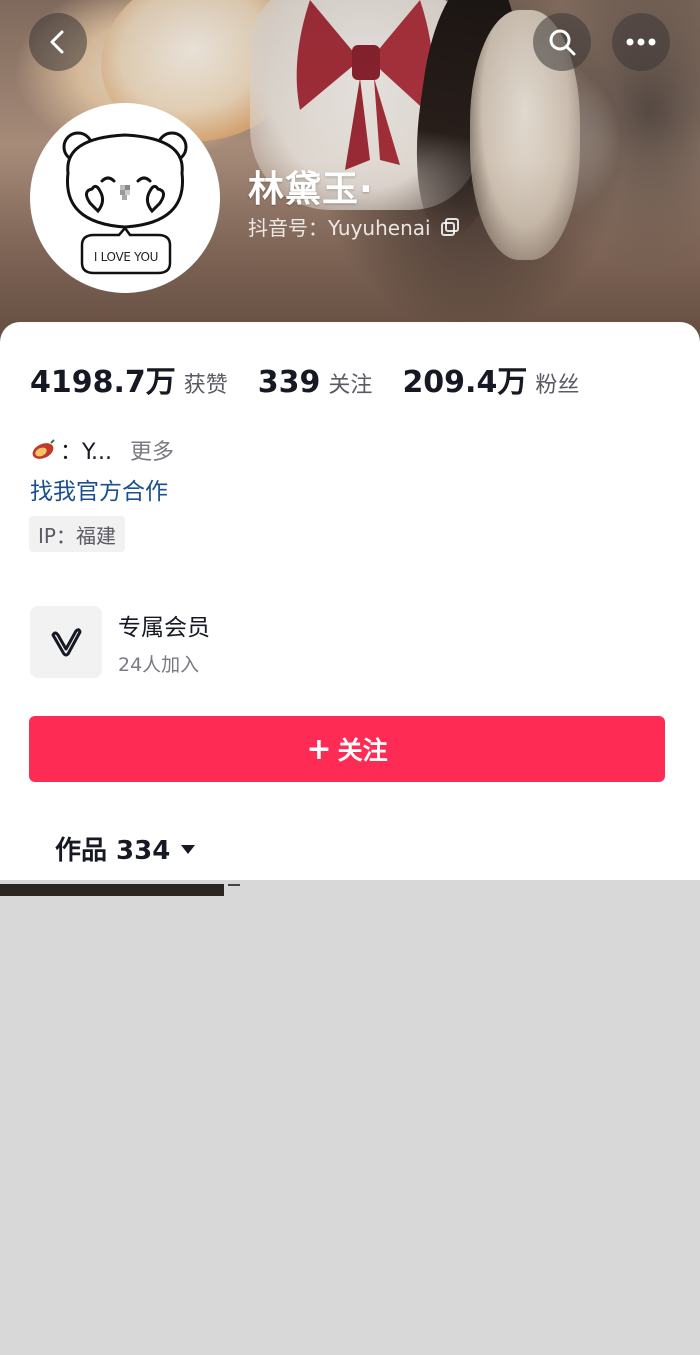 The height and width of the screenshot is (1355, 700). What do you see at coordinates (120, 642) in the screenshot?
I see `membership-entry: 专属会员 24人加入` at bounding box center [120, 642].